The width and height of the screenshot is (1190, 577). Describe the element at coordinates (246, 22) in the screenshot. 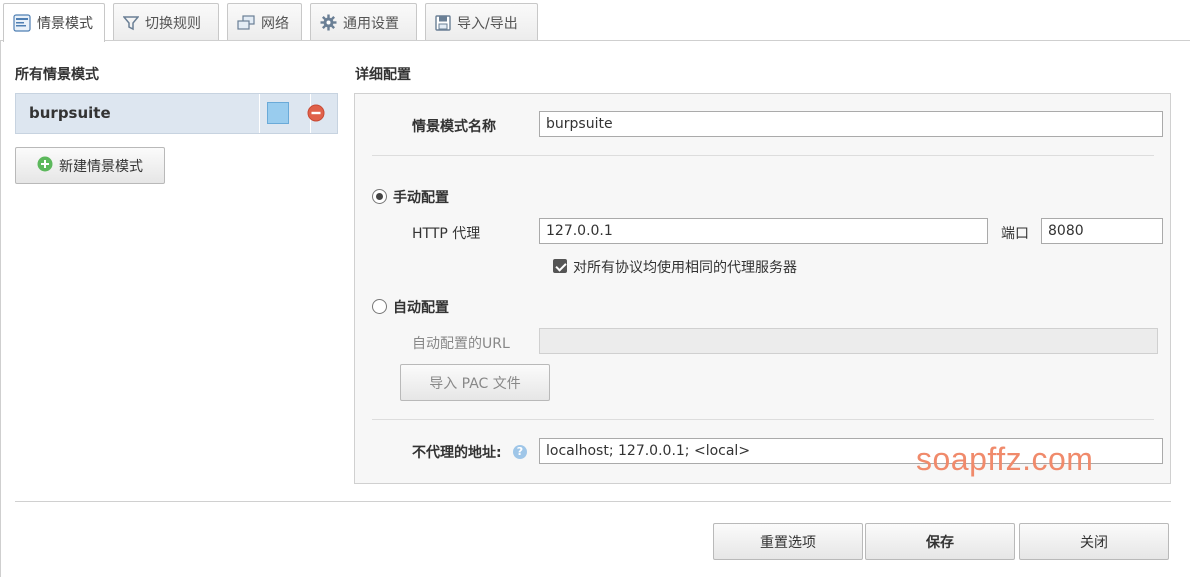

I see `network-icon` at that location.